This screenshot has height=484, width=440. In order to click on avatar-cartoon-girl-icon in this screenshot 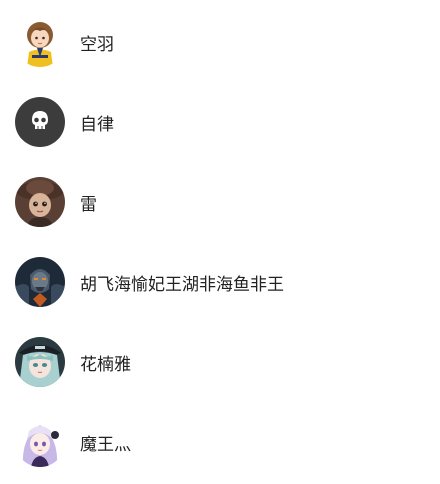, I will do `click(40, 42)`.